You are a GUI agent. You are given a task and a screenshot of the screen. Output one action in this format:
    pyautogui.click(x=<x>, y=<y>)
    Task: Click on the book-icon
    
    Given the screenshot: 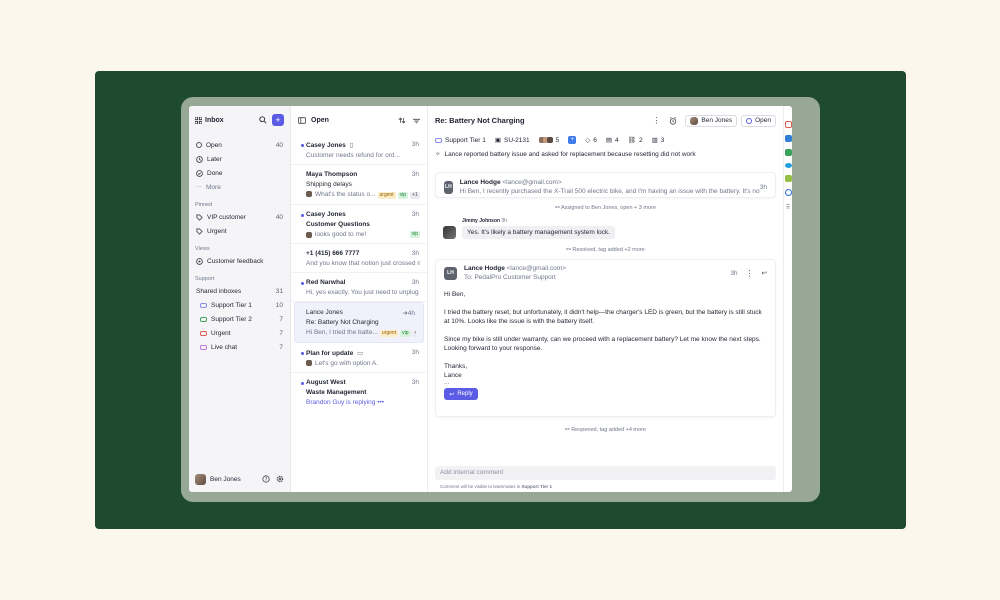 What is the action you would take?
    pyautogui.click(x=788, y=152)
    